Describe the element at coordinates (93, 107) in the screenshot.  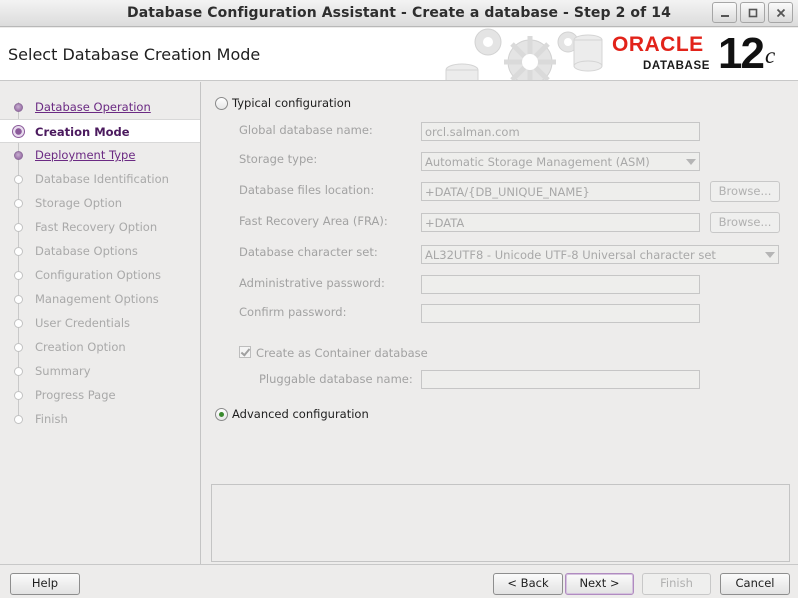
I see `nav-item-label: Database Operation` at that location.